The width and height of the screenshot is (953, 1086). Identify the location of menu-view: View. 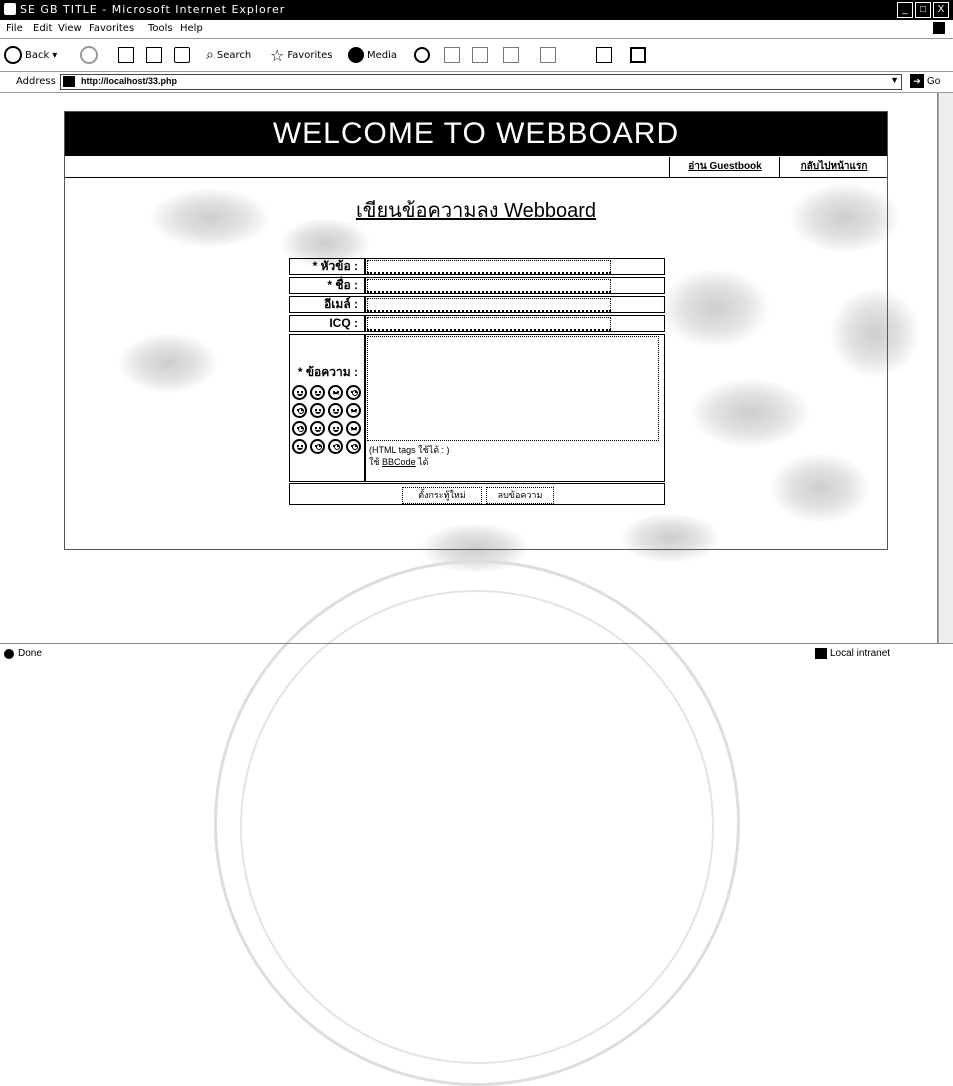
(70, 28).